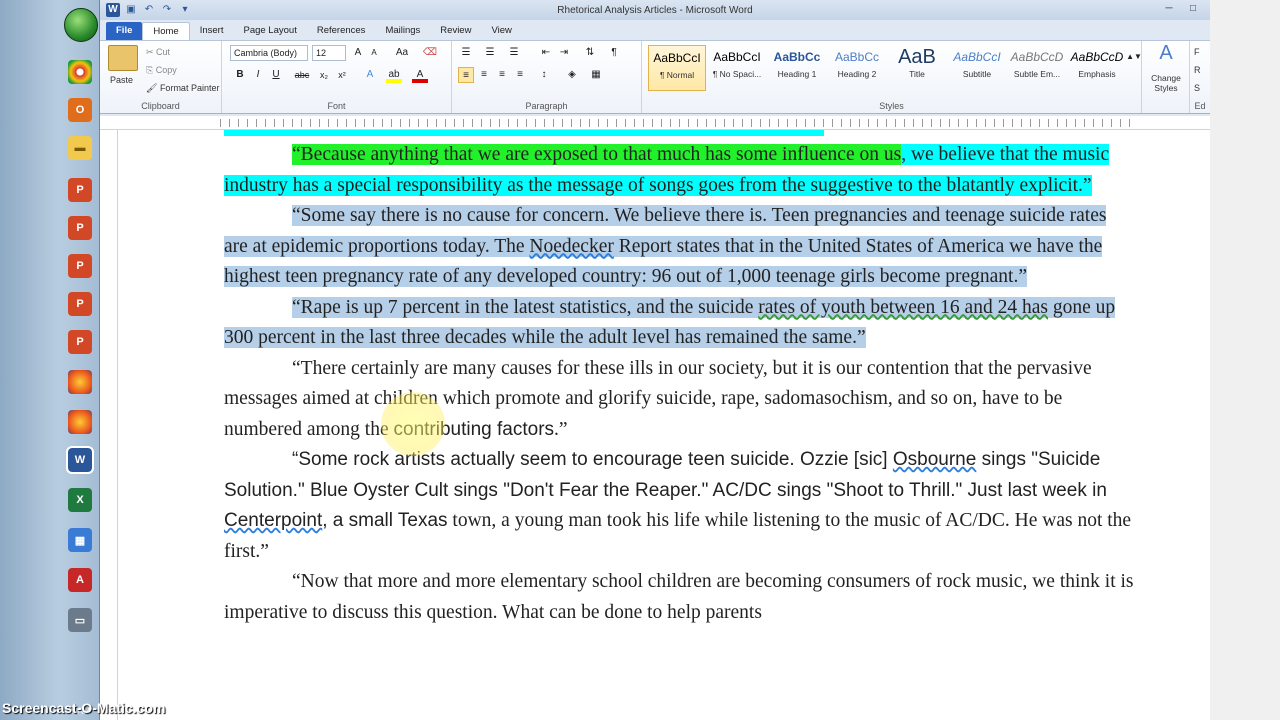 The height and width of the screenshot is (720, 1280). Describe the element at coordinates (80, 460) in the screenshot. I see `word-icon: W` at that location.